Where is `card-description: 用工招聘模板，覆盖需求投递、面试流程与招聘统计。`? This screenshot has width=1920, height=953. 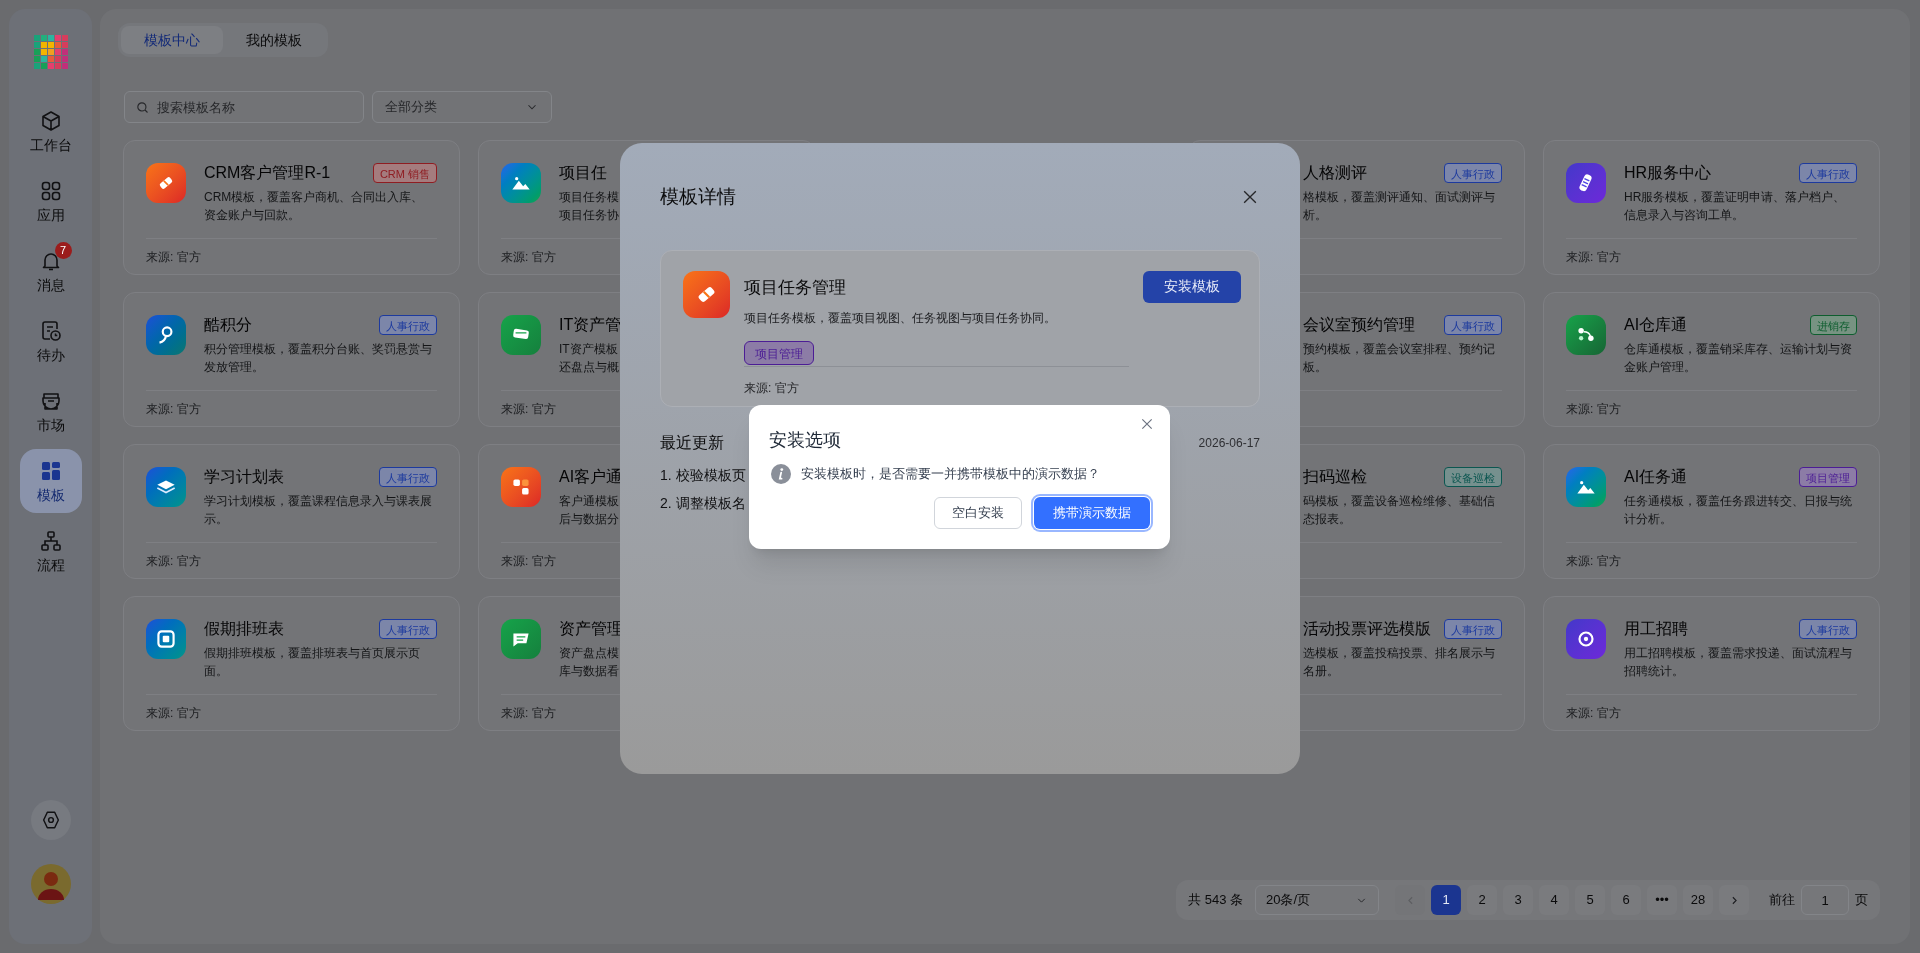 card-description: 用工招聘模板，覆盖需求投递、面试流程与招聘统计。 is located at coordinates (1738, 662).